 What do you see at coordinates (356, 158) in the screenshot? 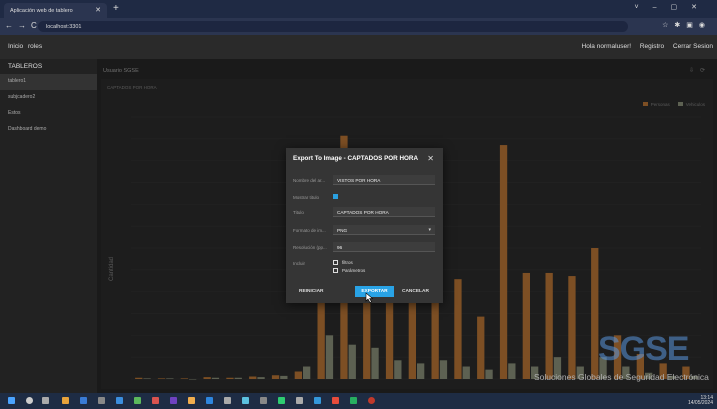
I see `dialog-title: Export To Image - CAPTADOS POR HORA` at bounding box center [356, 158].